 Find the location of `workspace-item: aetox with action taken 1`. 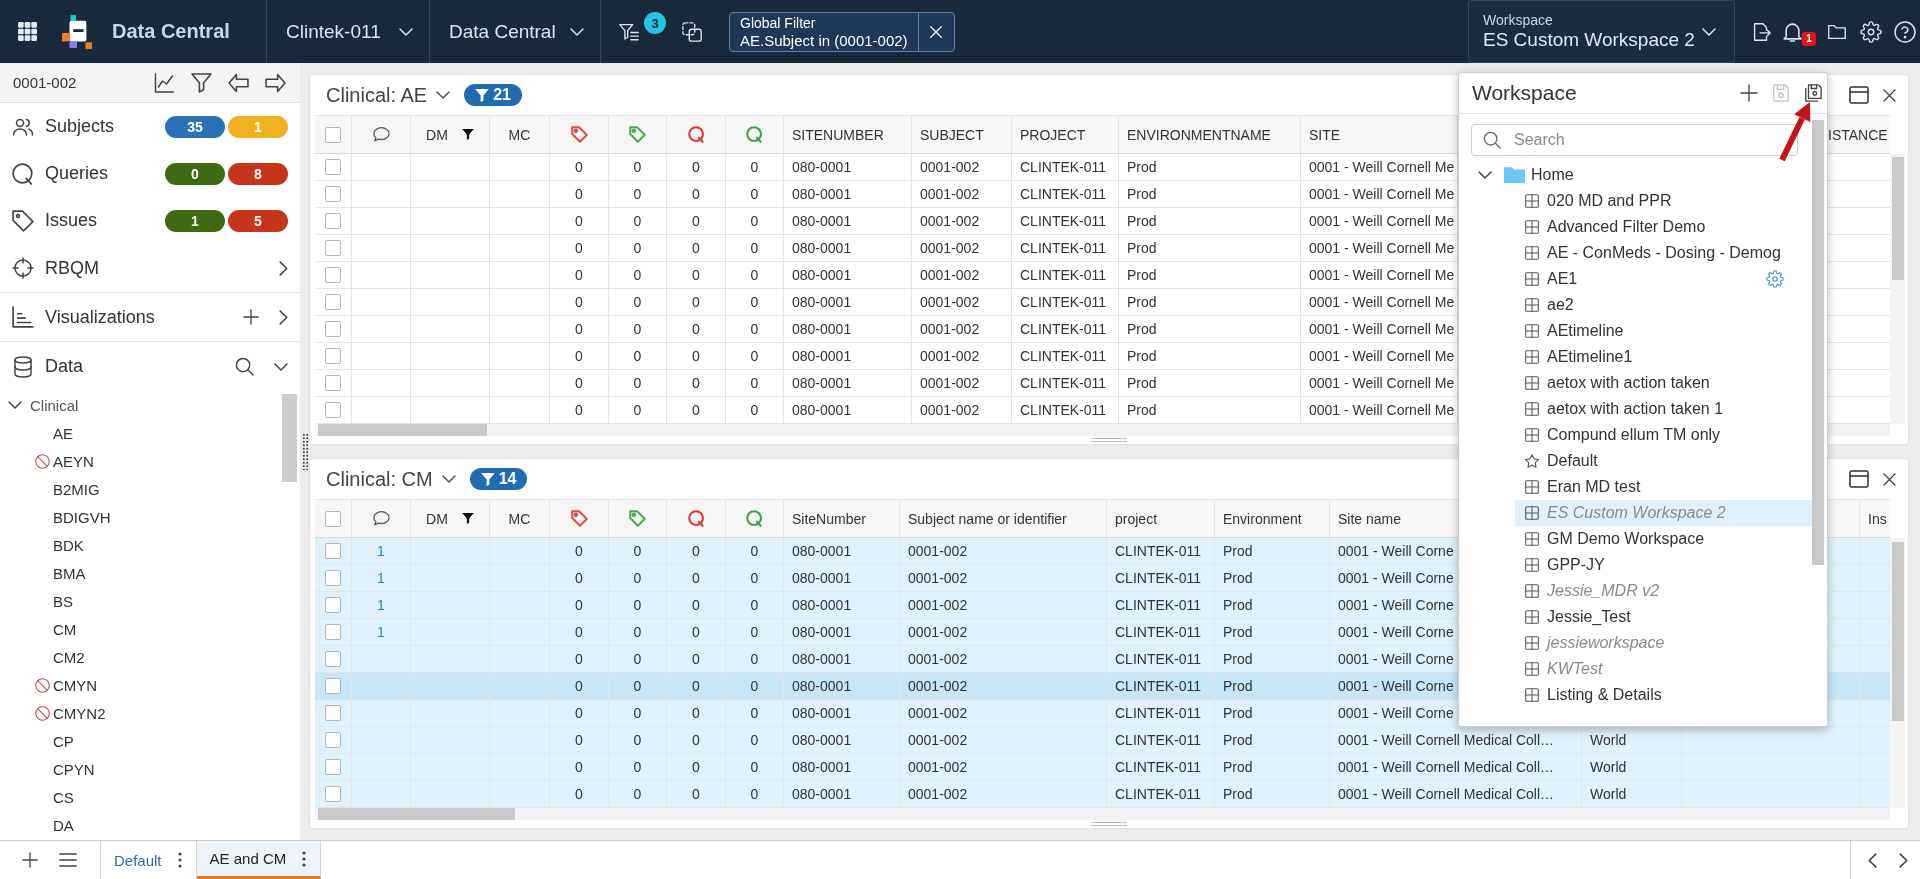

workspace-item: aetox with action taken 1 is located at coordinates (1663, 409).